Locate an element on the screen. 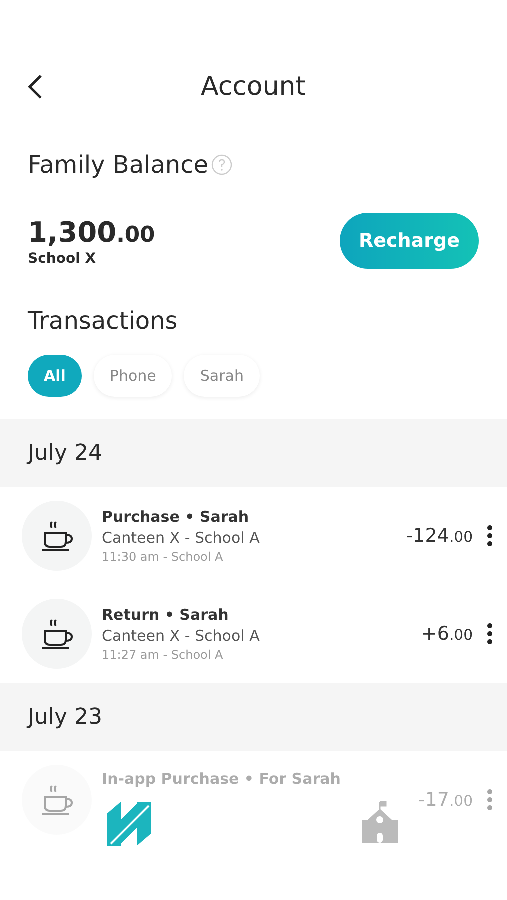 Image resolution: width=507 pixels, height=900 pixels. filter-chip: Sarah is located at coordinates (222, 376).